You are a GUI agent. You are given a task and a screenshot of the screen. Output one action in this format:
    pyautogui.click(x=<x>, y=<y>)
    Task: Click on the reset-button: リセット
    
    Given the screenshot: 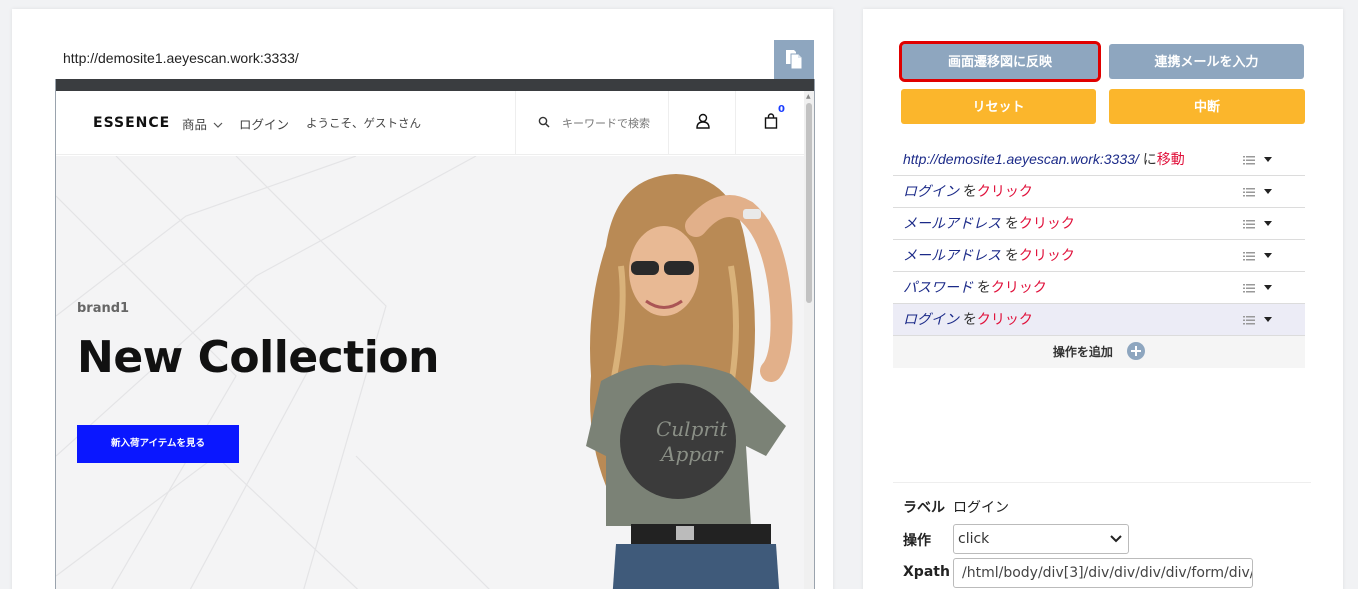 What is the action you would take?
    pyautogui.click(x=998, y=106)
    